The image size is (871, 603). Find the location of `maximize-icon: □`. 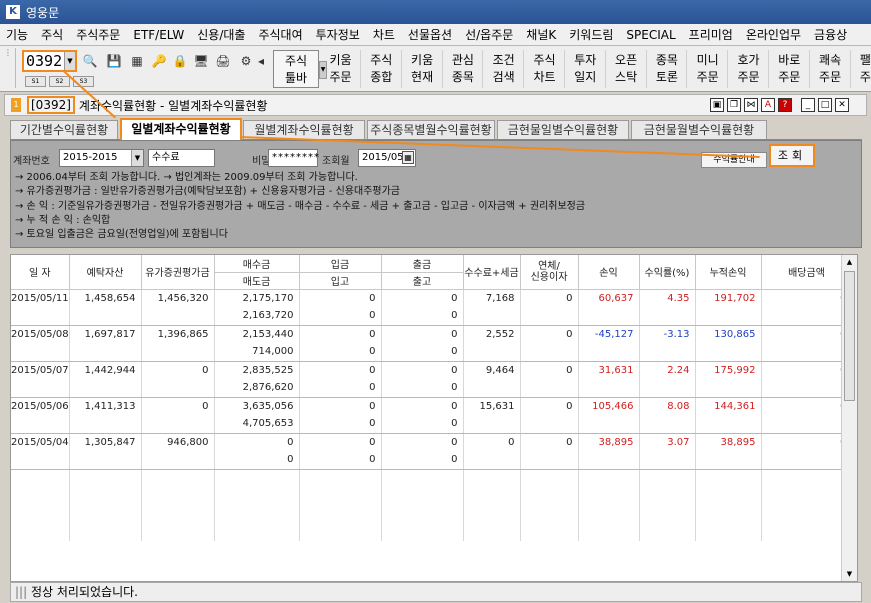

maximize-icon: □ is located at coordinates (825, 105).